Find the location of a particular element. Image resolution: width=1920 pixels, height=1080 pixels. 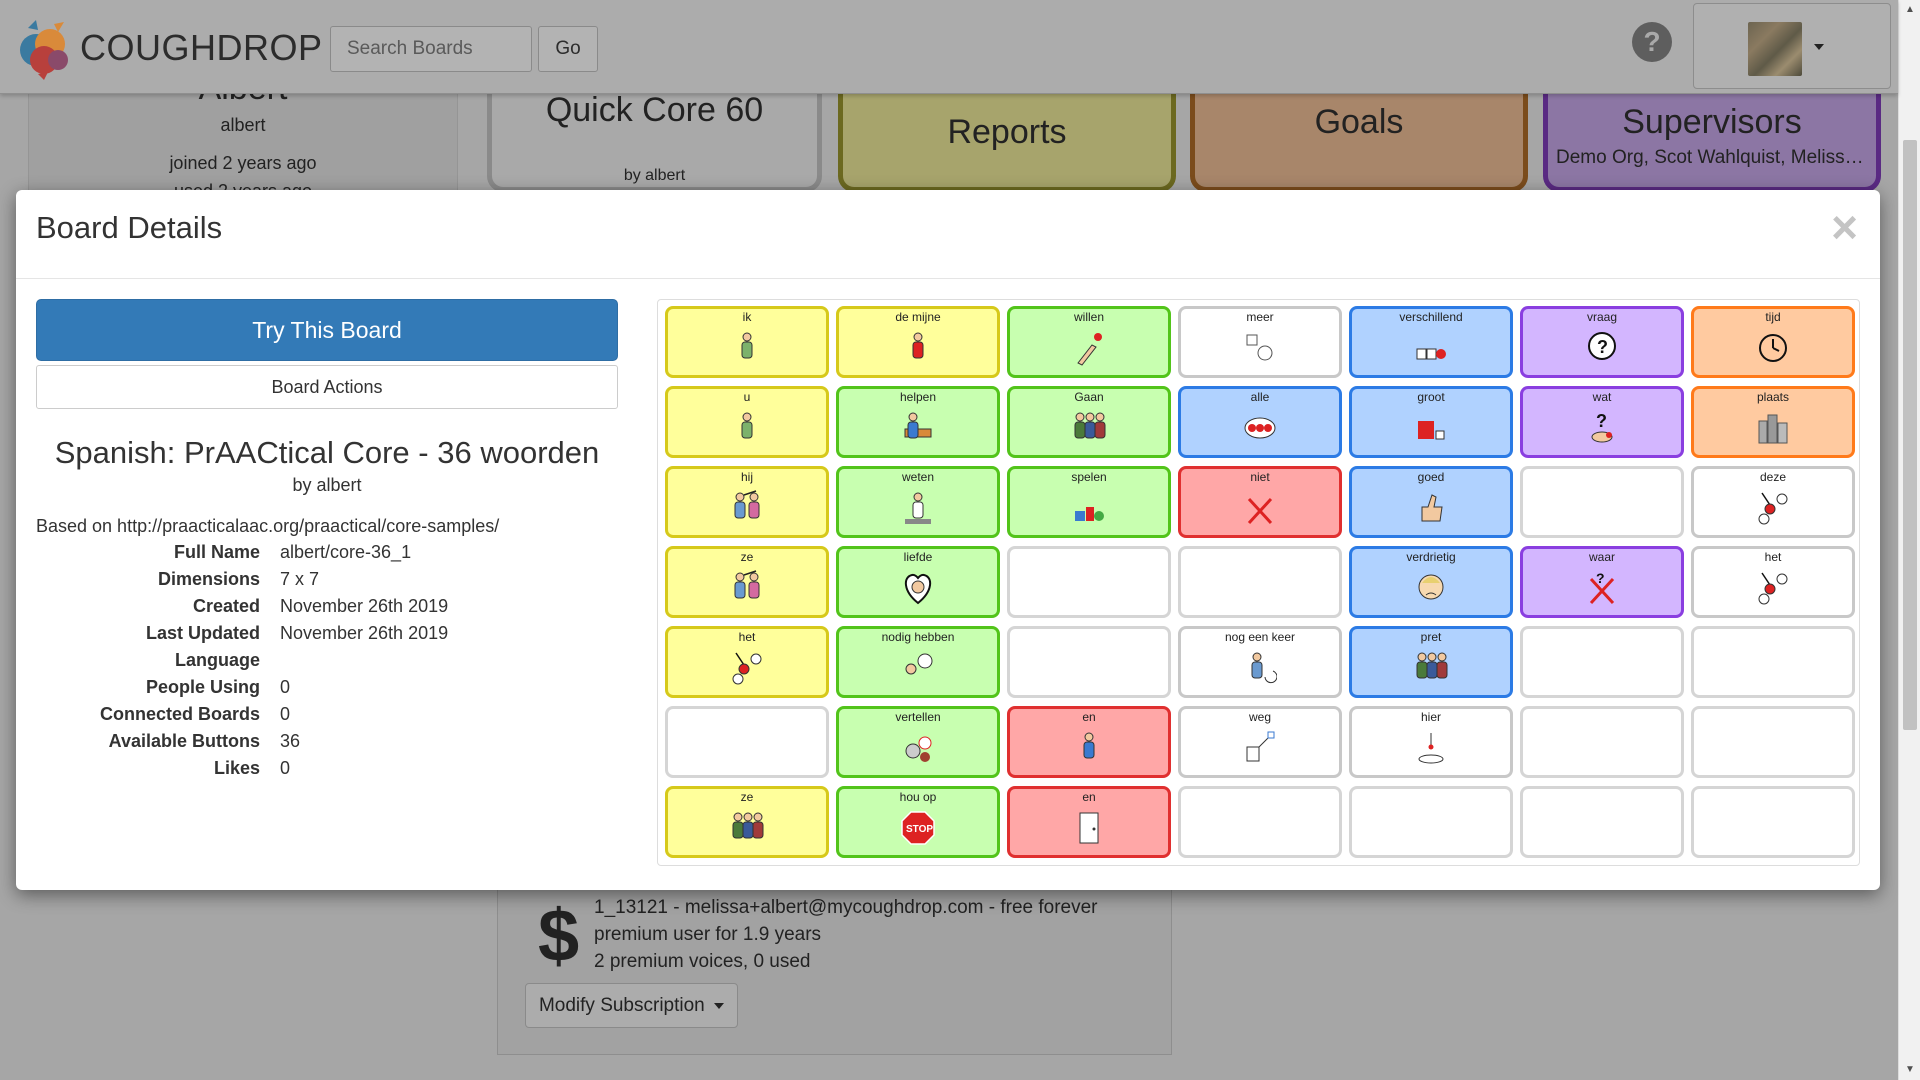

detail-value: 36 is located at coordinates (290, 741).